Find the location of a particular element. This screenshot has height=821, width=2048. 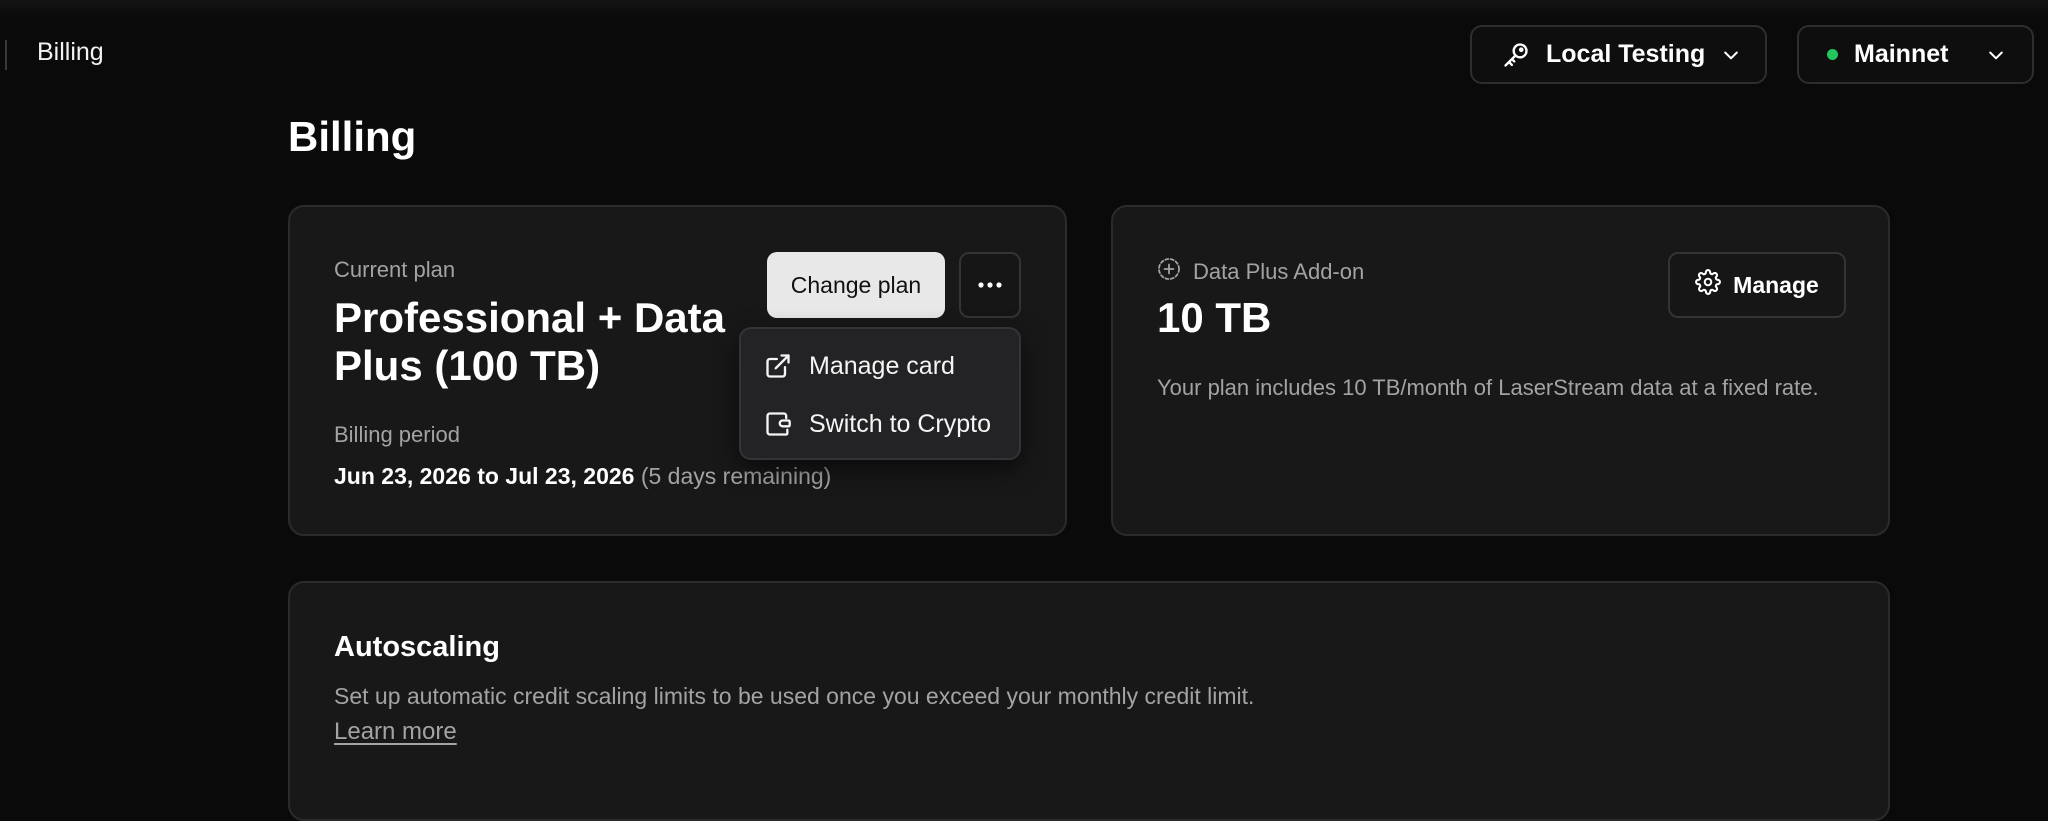

menu-item-label: Manage card is located at coordinates (882, 365).